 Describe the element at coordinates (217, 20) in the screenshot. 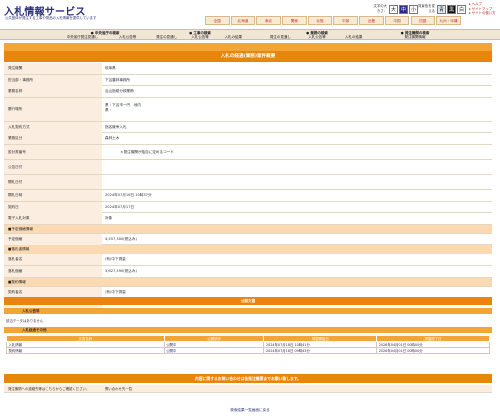

I see `region-all: 全国` at that location.